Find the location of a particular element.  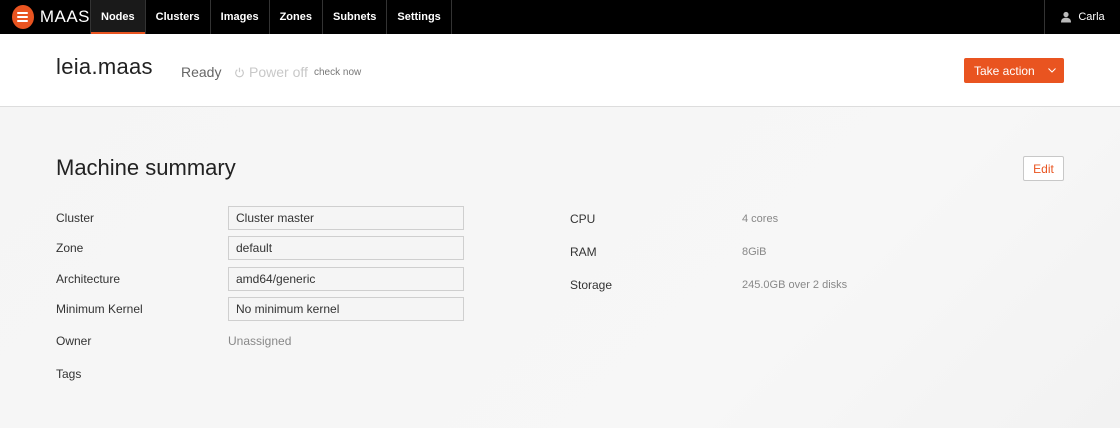

chevron-down-icon is located at coordinates (1052, 70).